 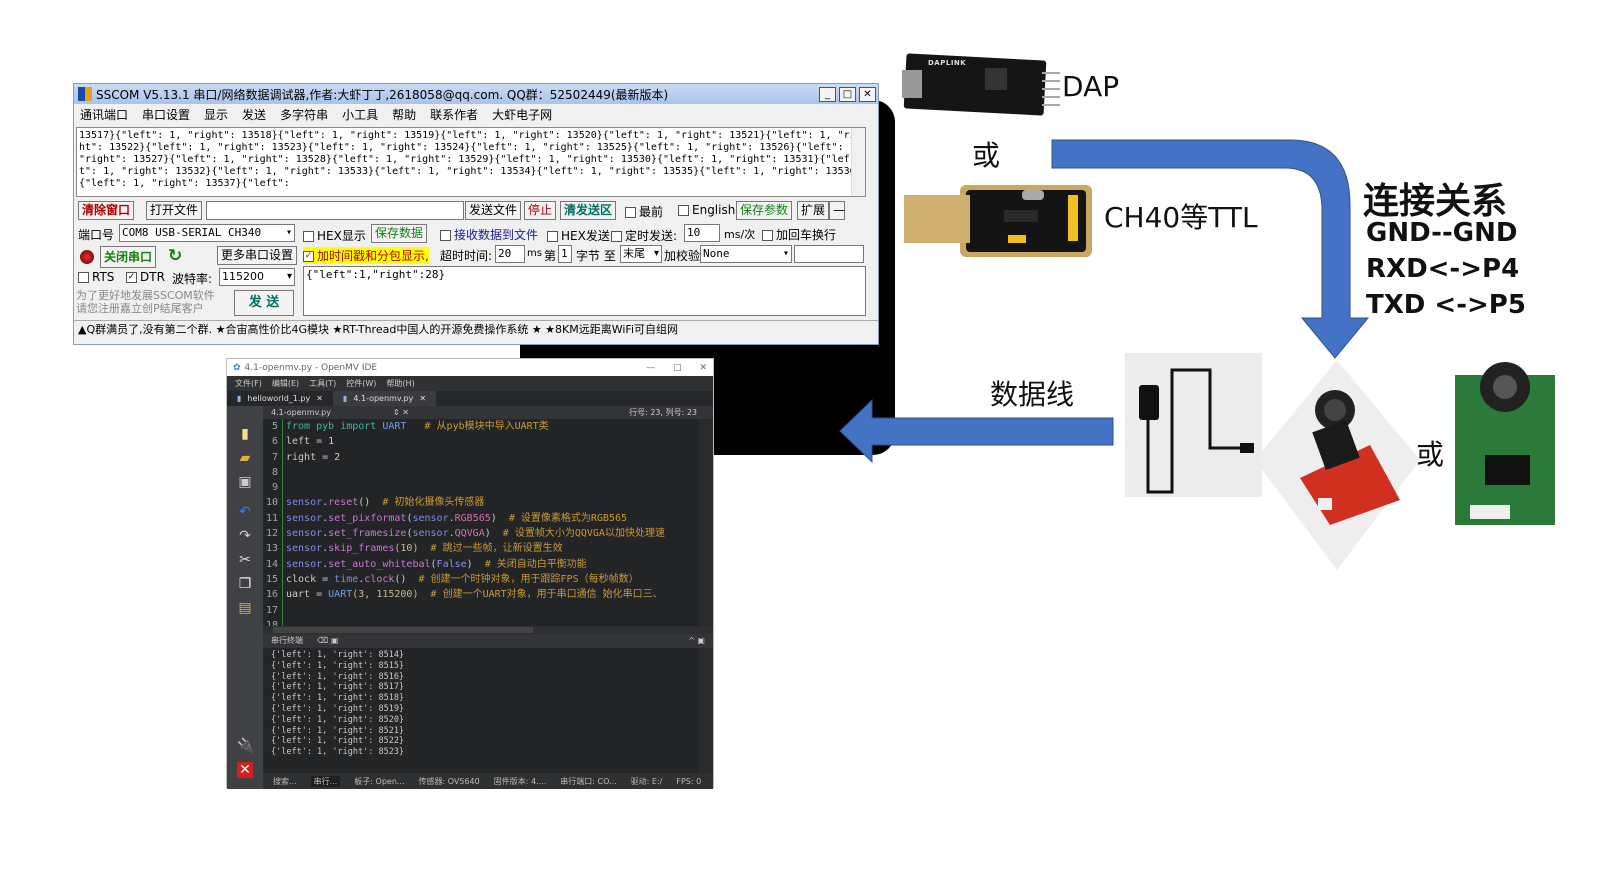 I want to click on dap-label: DAP, so click(x=1091, y=86).